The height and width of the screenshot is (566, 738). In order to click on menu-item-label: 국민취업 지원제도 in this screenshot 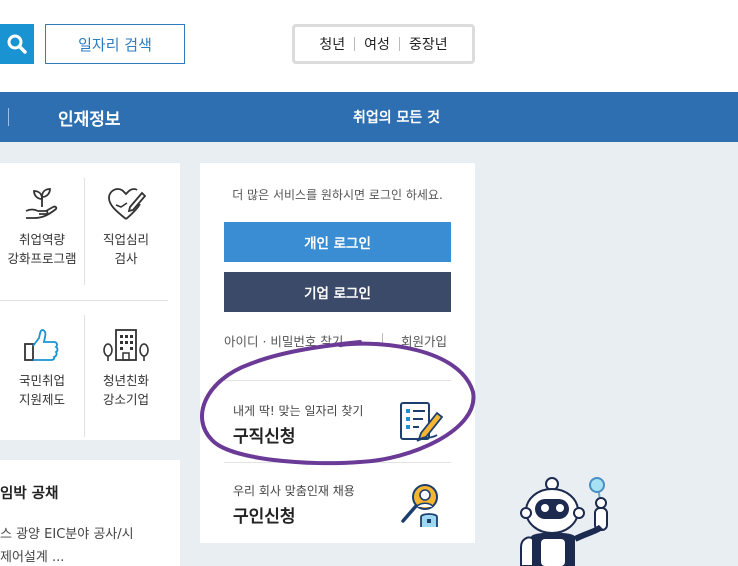, I will do `click(41, 390)`.